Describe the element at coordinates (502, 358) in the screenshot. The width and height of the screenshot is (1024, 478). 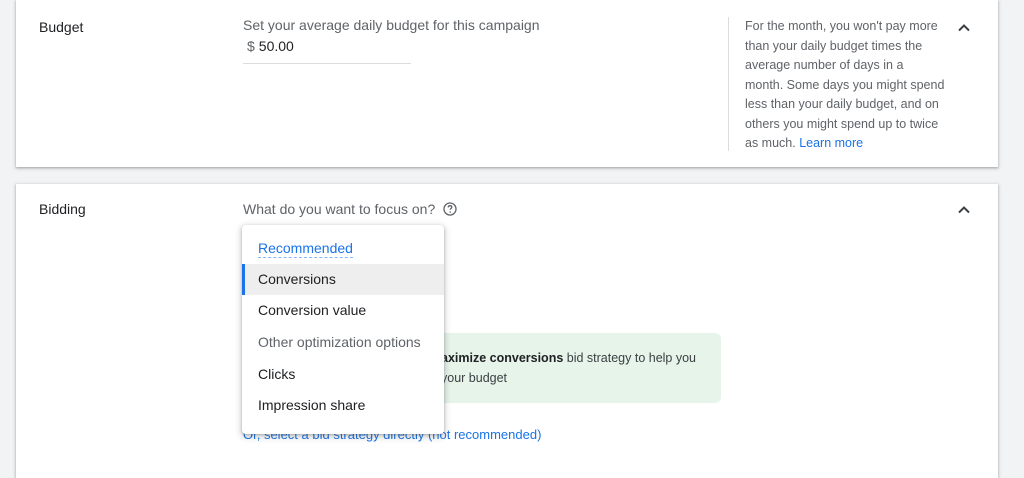
I see `info-bold: aximize conversions` at that location.